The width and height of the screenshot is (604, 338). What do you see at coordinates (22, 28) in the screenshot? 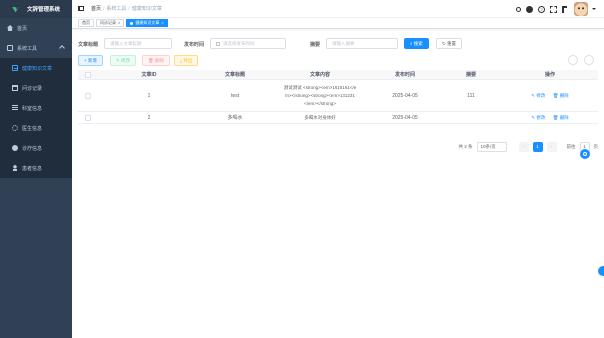
I see `sidebar-item-label: 首页` at bounding box center [22, 28].